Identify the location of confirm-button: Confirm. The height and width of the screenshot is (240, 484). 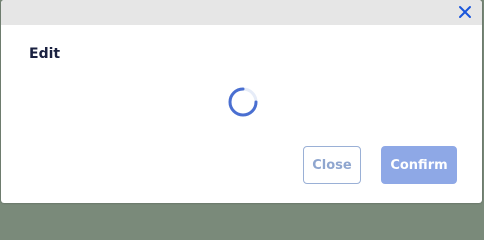
(419, 165).